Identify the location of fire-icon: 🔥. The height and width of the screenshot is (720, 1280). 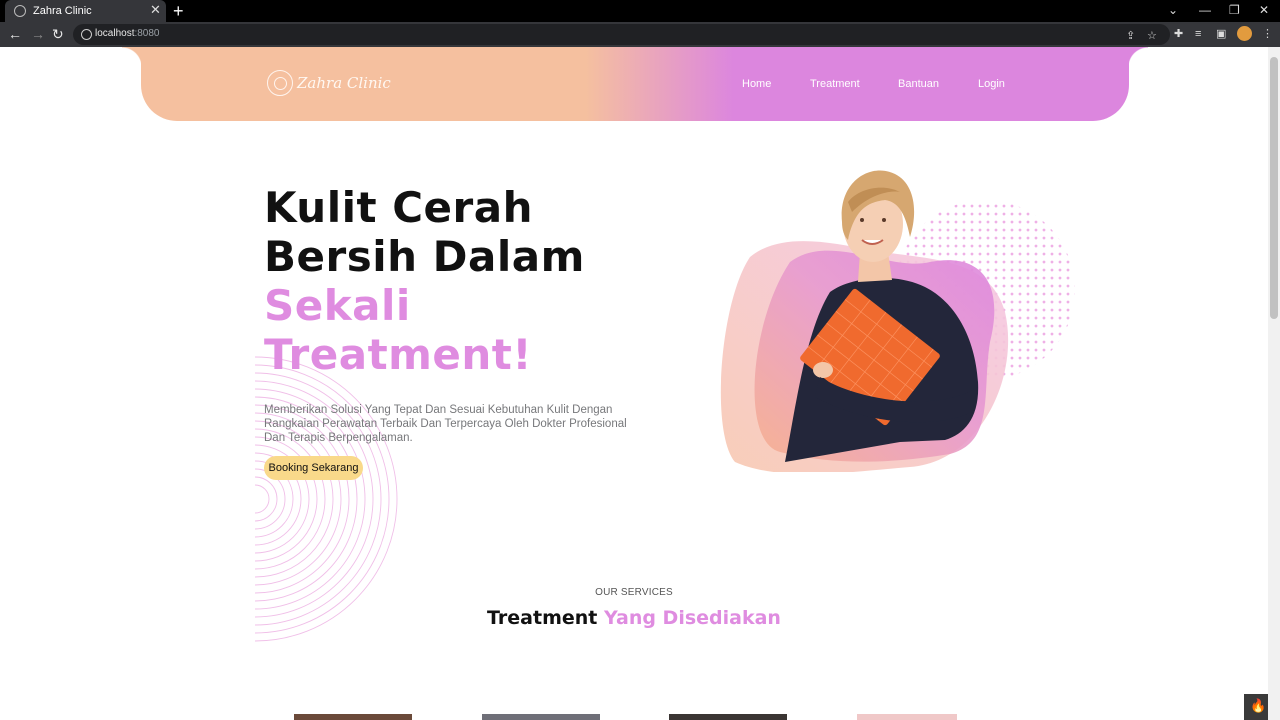
(1258, 705).